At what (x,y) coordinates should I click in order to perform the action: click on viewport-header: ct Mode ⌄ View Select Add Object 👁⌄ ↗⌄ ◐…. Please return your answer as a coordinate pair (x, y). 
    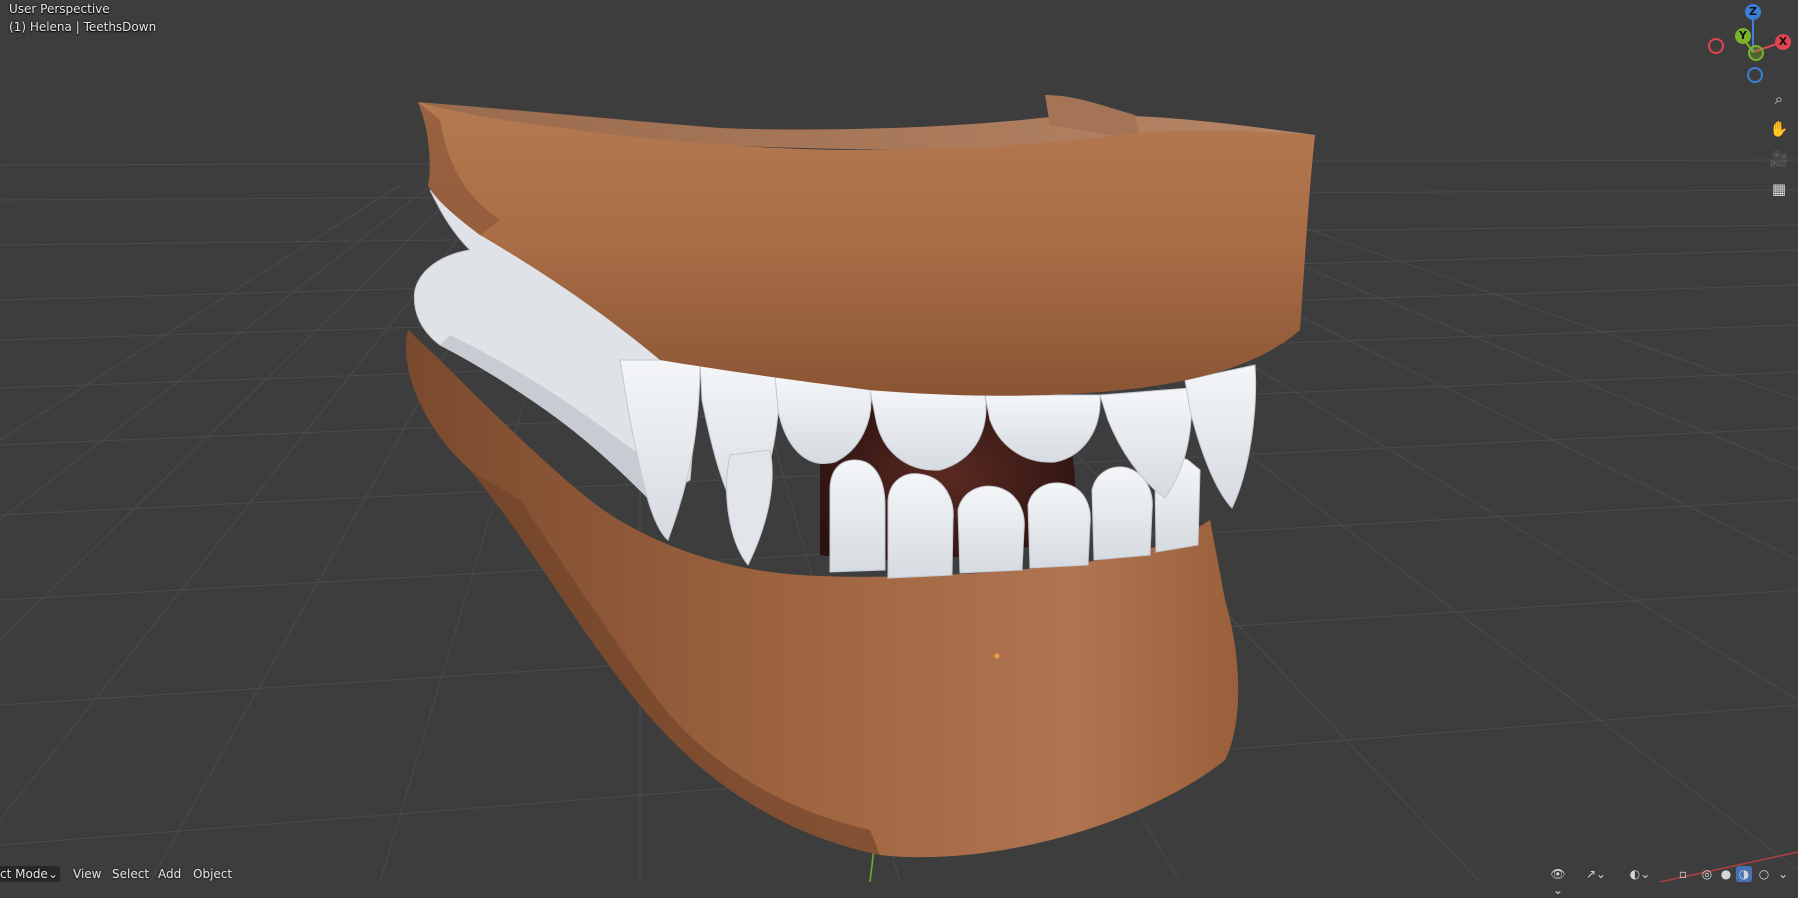
    Looking at the image, I should click on (899, 881).